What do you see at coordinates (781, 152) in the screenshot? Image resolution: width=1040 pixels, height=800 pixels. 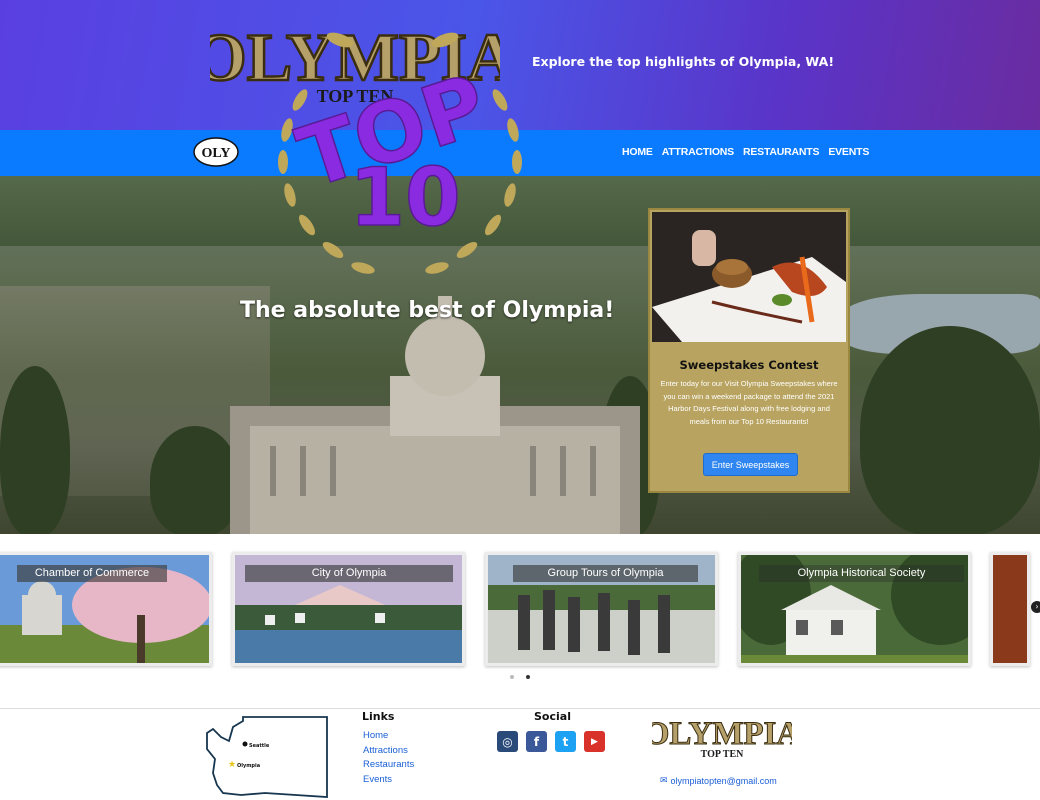 I see `nav-restaurants: RESTAURANTS` at bounding box center [781, 152].